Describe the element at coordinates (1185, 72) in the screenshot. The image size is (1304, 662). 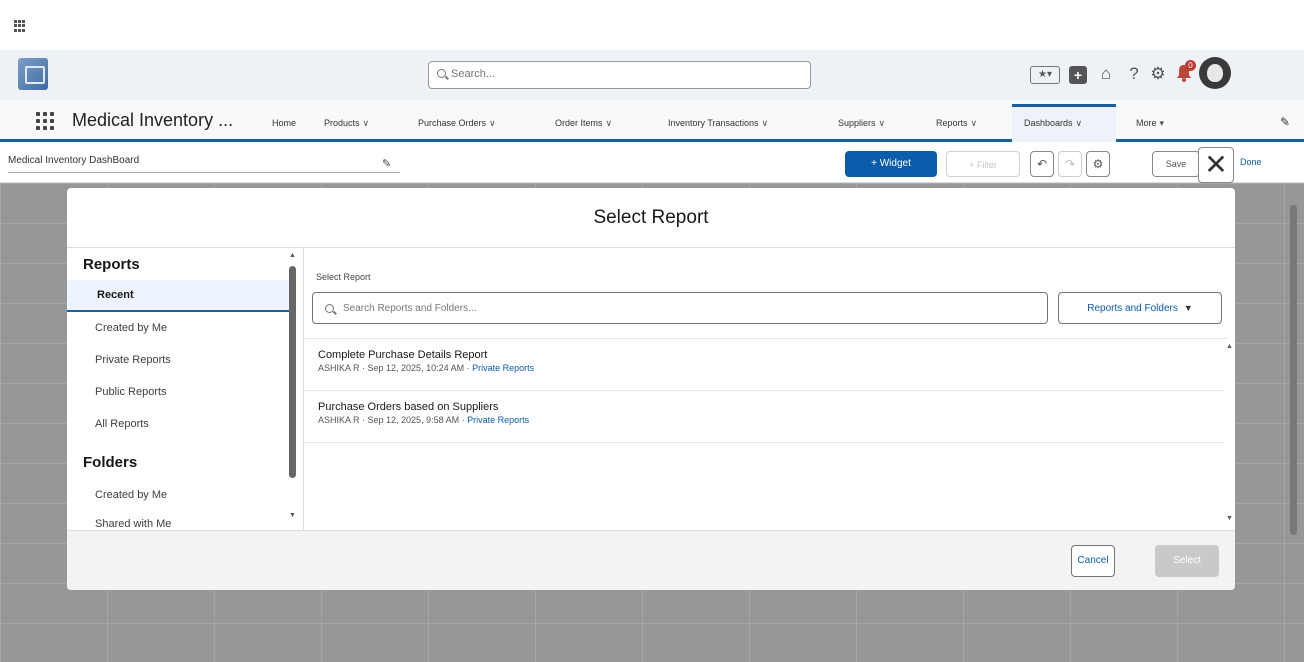
I see `notifications-bell-icon: 0` at that location.